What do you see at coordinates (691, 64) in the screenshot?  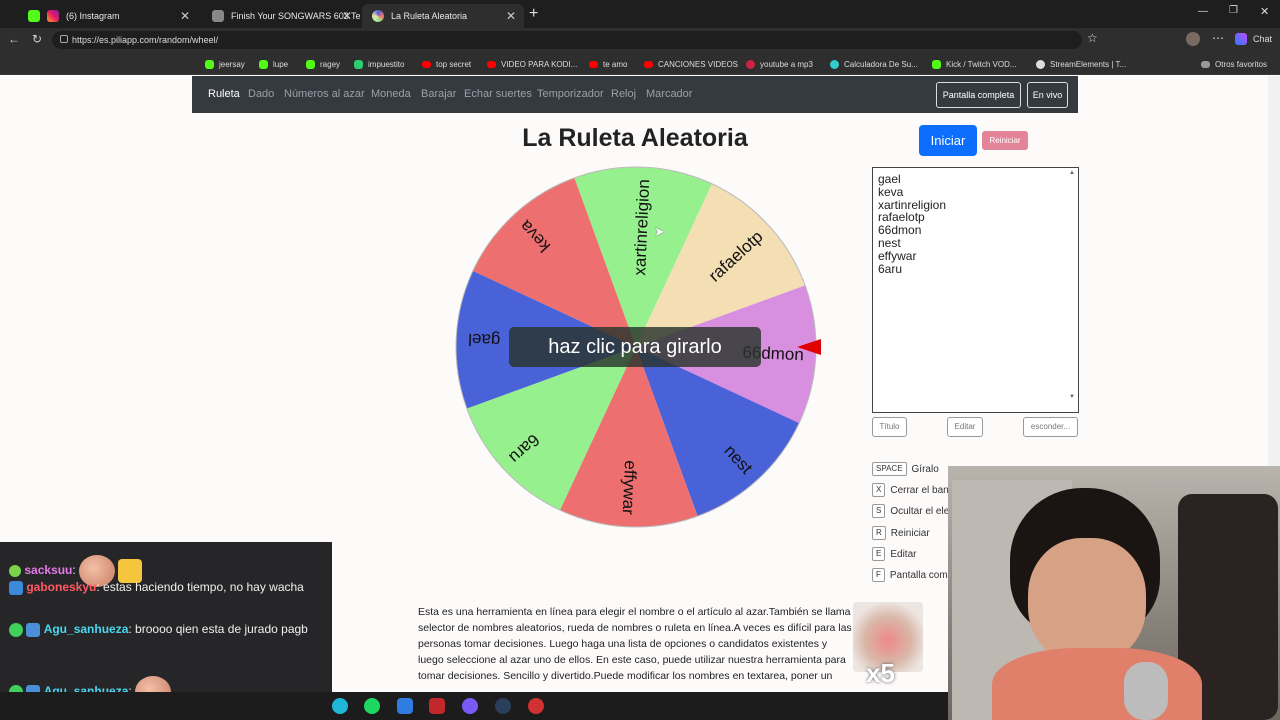 I see `bookmark-canciones: CANCIONES VIDEOS` at bounding box center [691, 64].